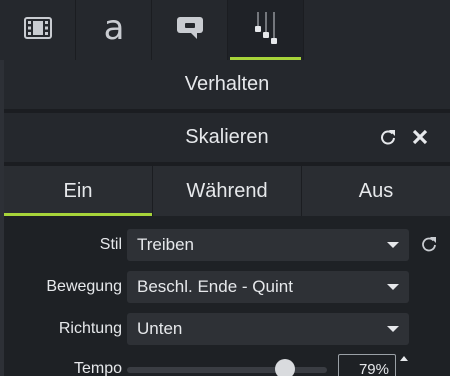 The width and height of the screenshot is (450, 376). I want to click on behaviors-section-header: Verhalten, so click(227, 85).